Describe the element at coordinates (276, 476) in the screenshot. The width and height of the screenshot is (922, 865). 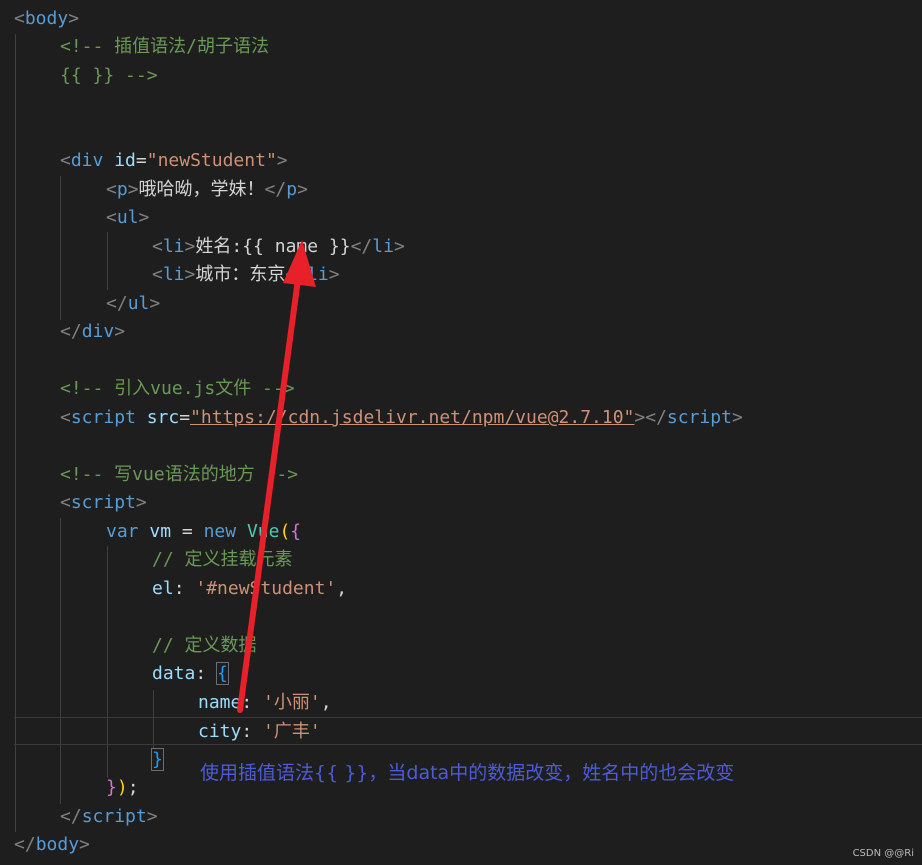
I see `red-arrow-annotation` at that location.